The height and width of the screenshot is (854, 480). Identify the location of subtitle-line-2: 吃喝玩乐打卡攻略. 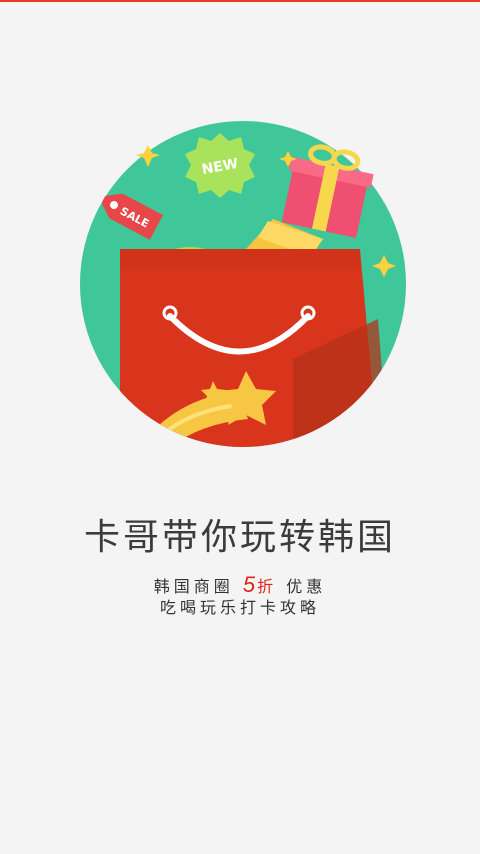
(239, 607).